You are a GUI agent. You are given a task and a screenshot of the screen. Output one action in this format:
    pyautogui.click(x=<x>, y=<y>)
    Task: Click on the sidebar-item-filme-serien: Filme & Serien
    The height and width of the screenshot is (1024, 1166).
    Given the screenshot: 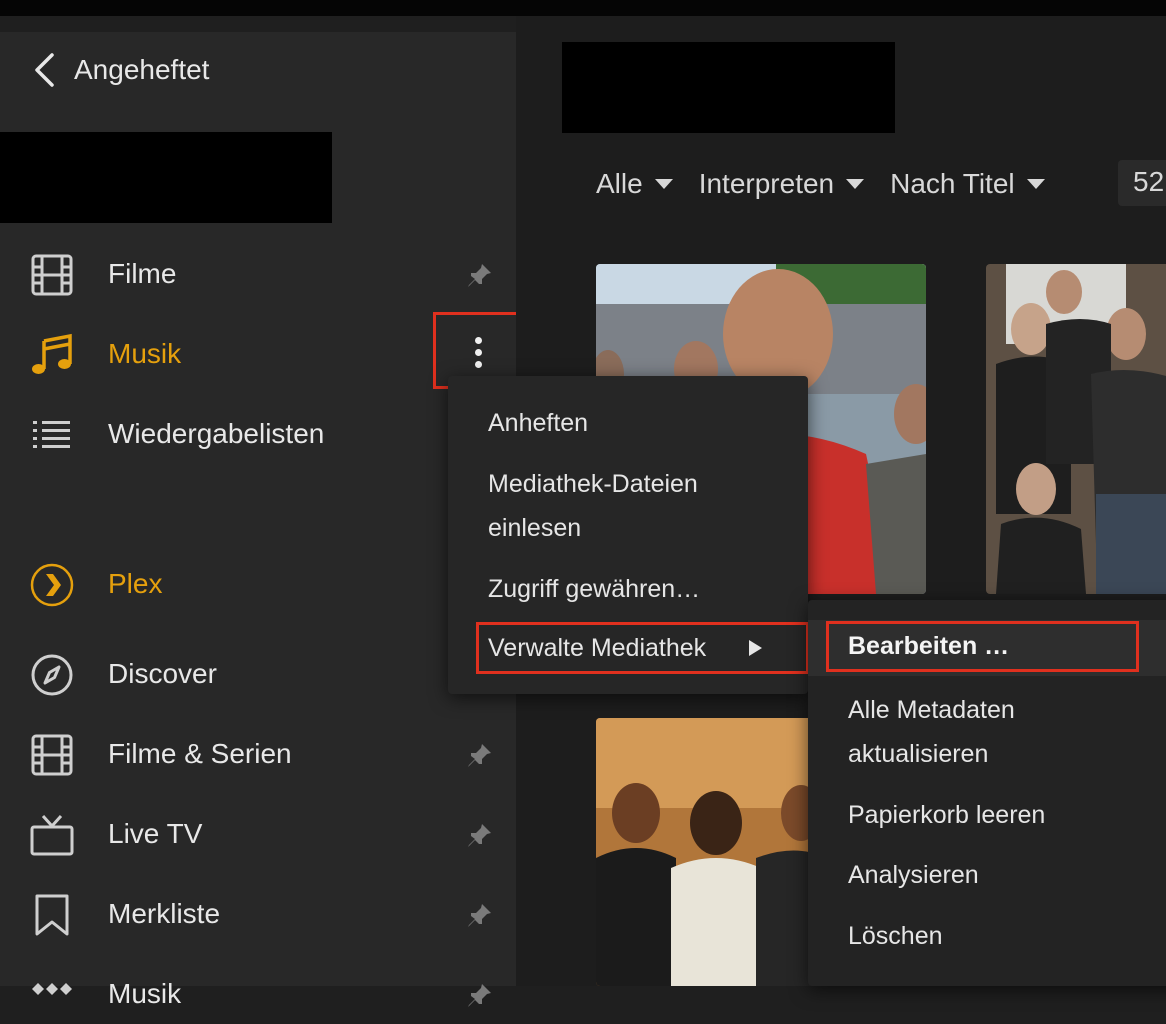 What is the action you would take?
    pyautogui.click(x=258, y=754)
    